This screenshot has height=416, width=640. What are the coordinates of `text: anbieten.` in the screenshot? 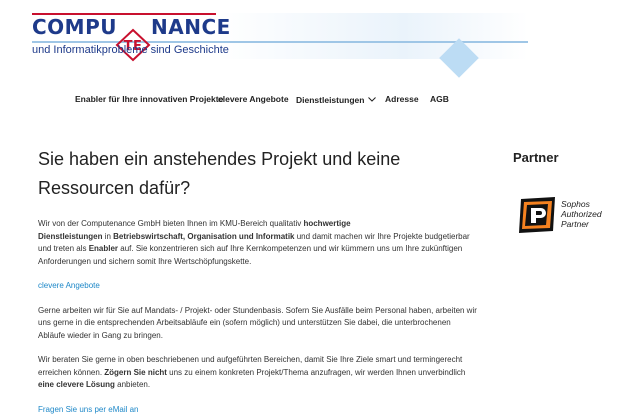 It's located at (132, 384).